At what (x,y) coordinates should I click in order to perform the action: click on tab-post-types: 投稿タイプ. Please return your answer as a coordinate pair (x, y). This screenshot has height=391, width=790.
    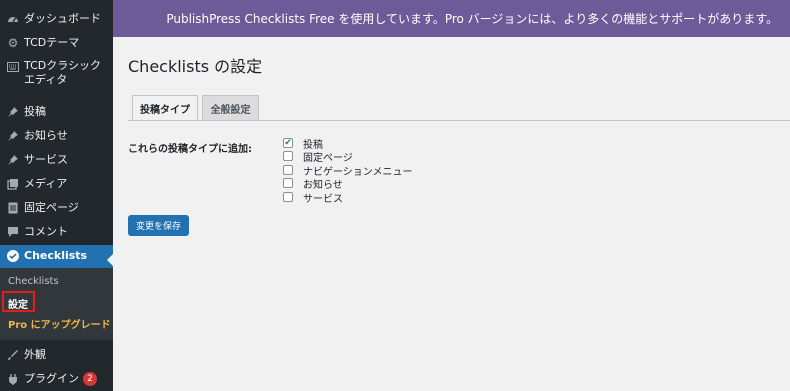
    Looking at the image, I should click on (165, 108).